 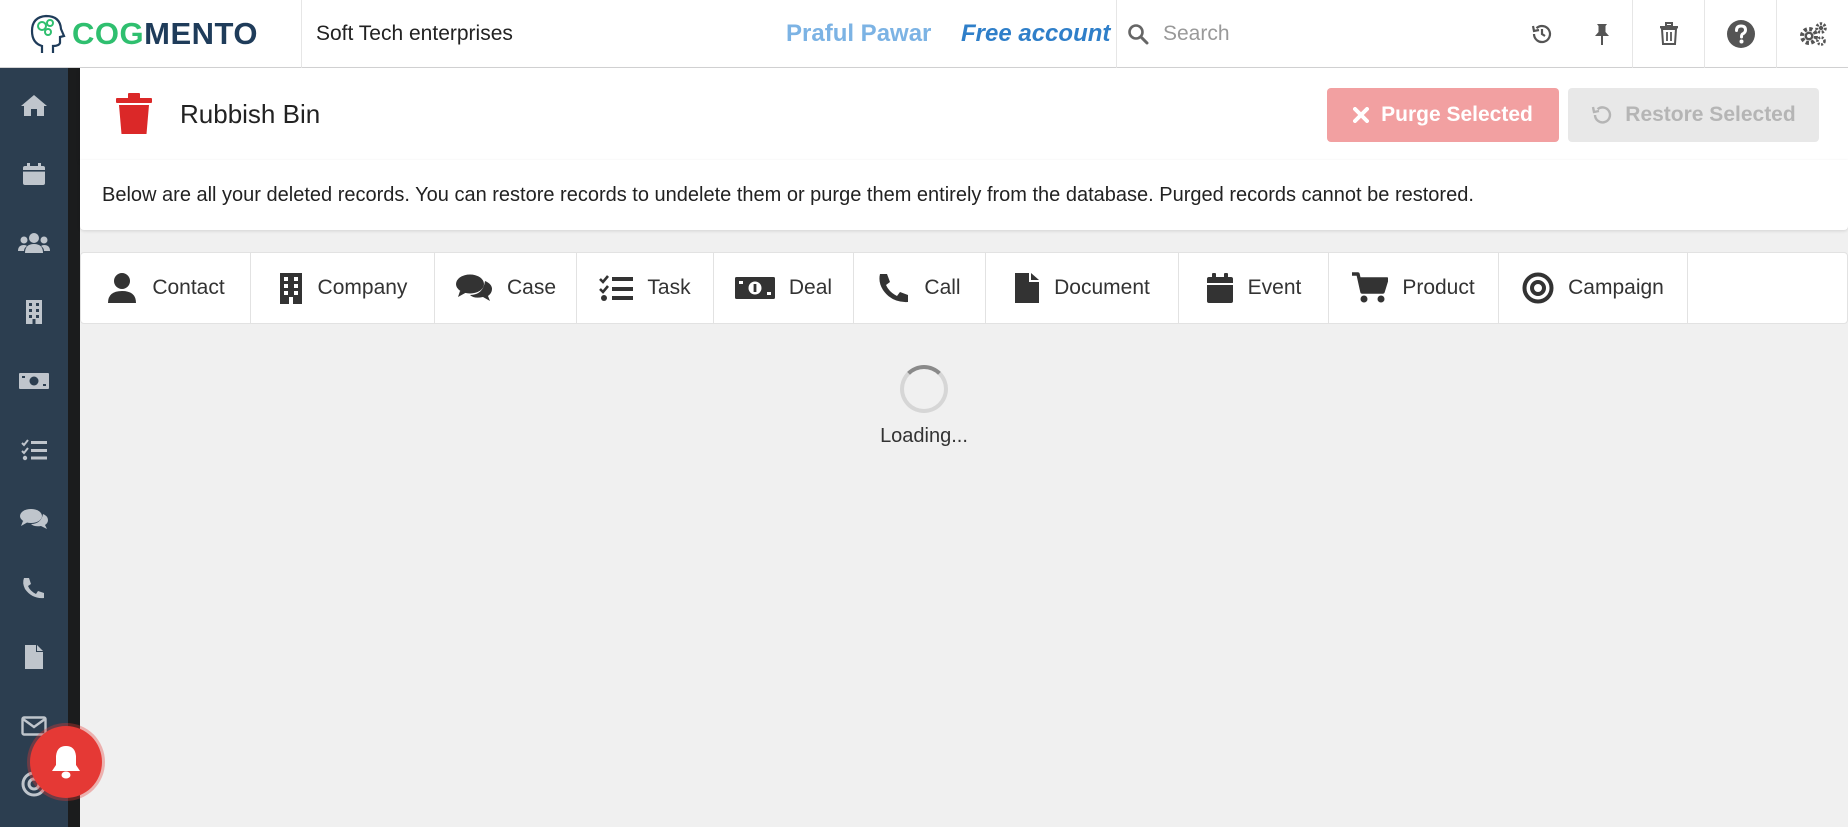 What do you see at coordinates (108, 33) in the screenshot?
I see `logo-text-cog: COG` at bounding box center [108, 33].